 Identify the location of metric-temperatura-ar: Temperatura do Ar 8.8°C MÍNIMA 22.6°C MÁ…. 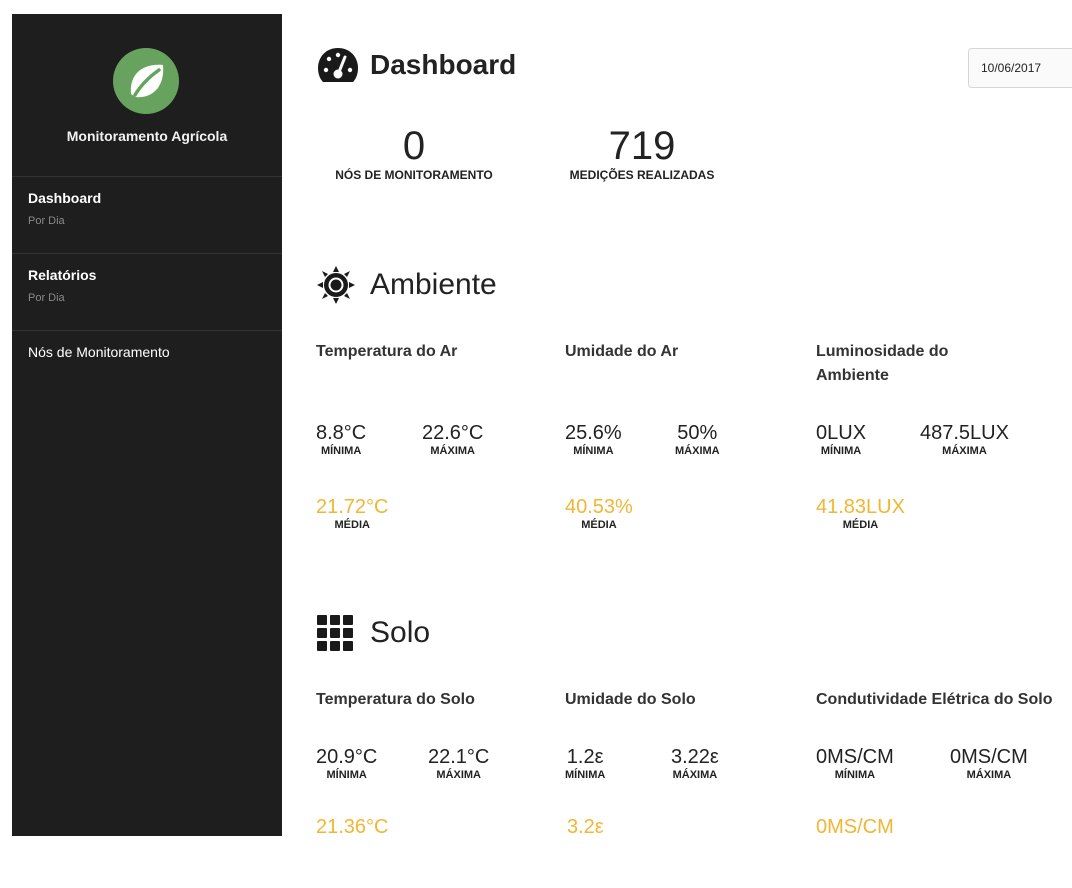
(431, 440).